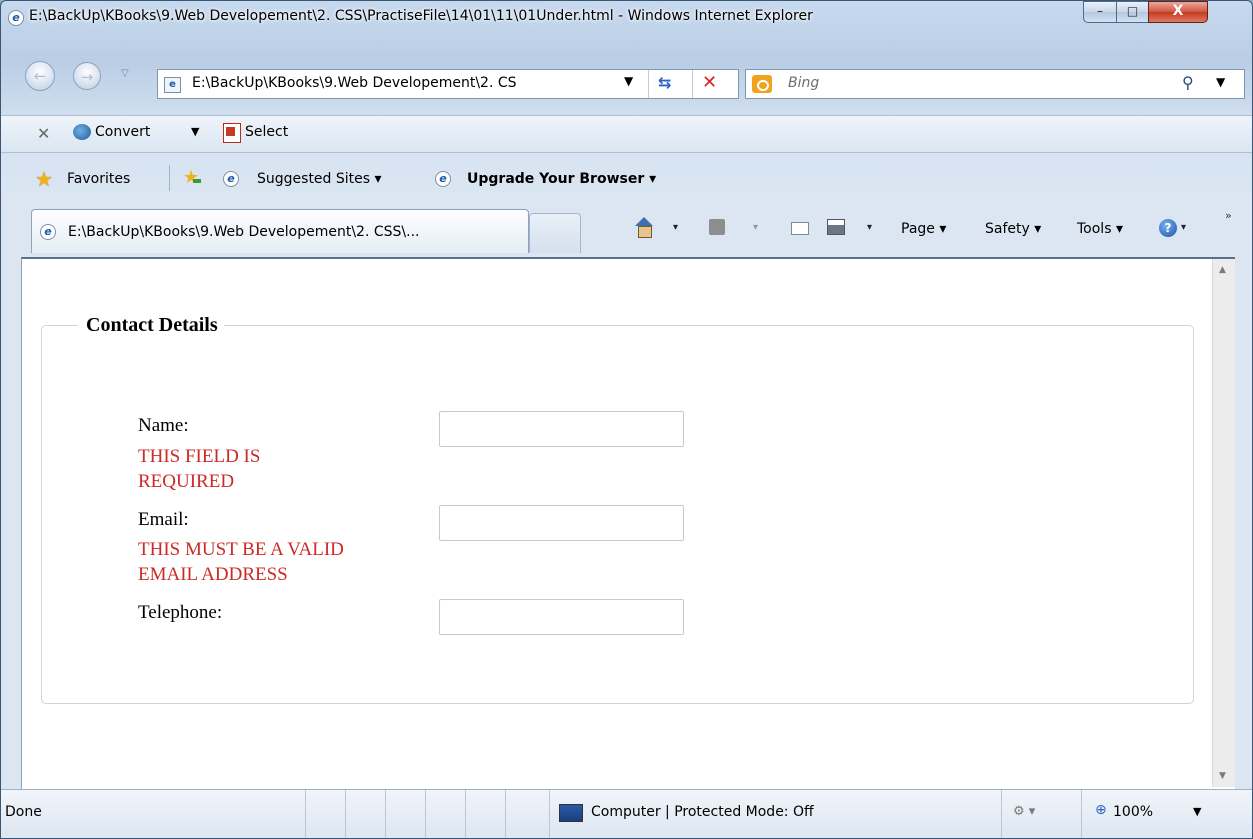 The height and width of the screenshot is (839, 1253). I want to click on scroll-up-icon: ▲, so click(1222, 270).